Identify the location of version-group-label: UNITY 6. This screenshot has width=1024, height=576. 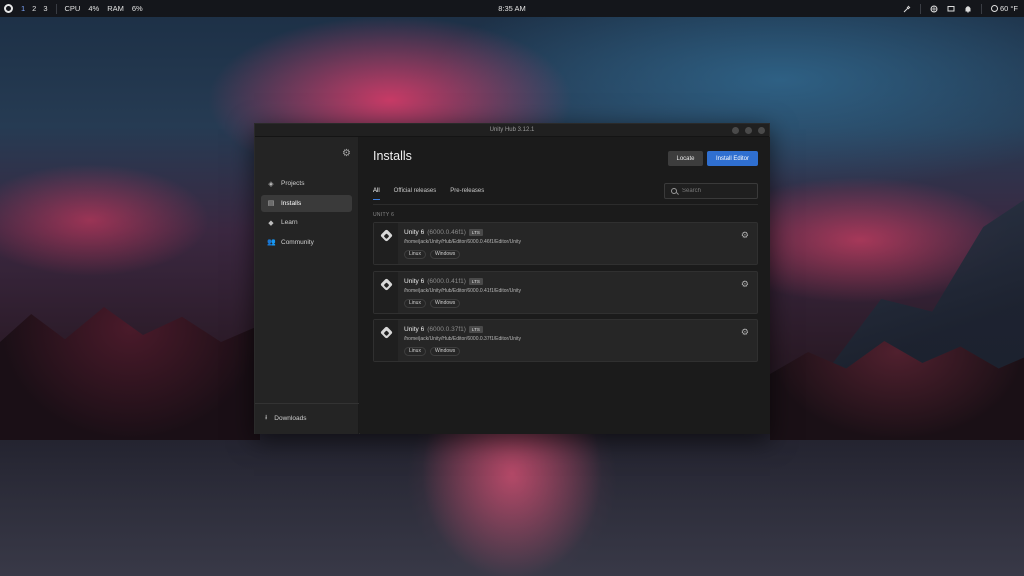
(384, 215).